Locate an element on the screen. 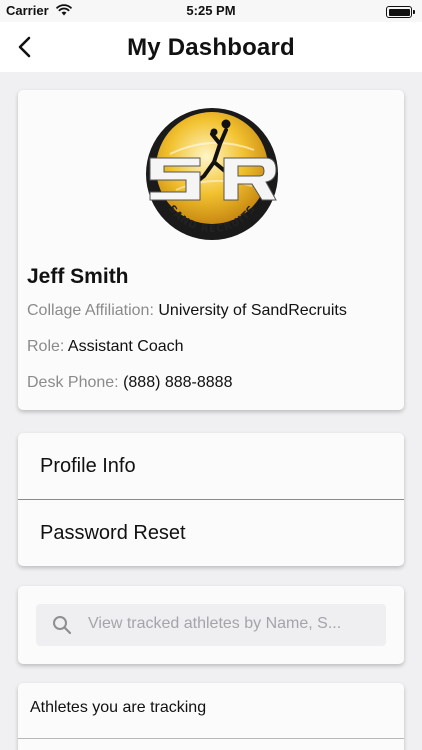  phone-row: Desk Phone: (888) 888-8888 is located at coordinates (129, 383).